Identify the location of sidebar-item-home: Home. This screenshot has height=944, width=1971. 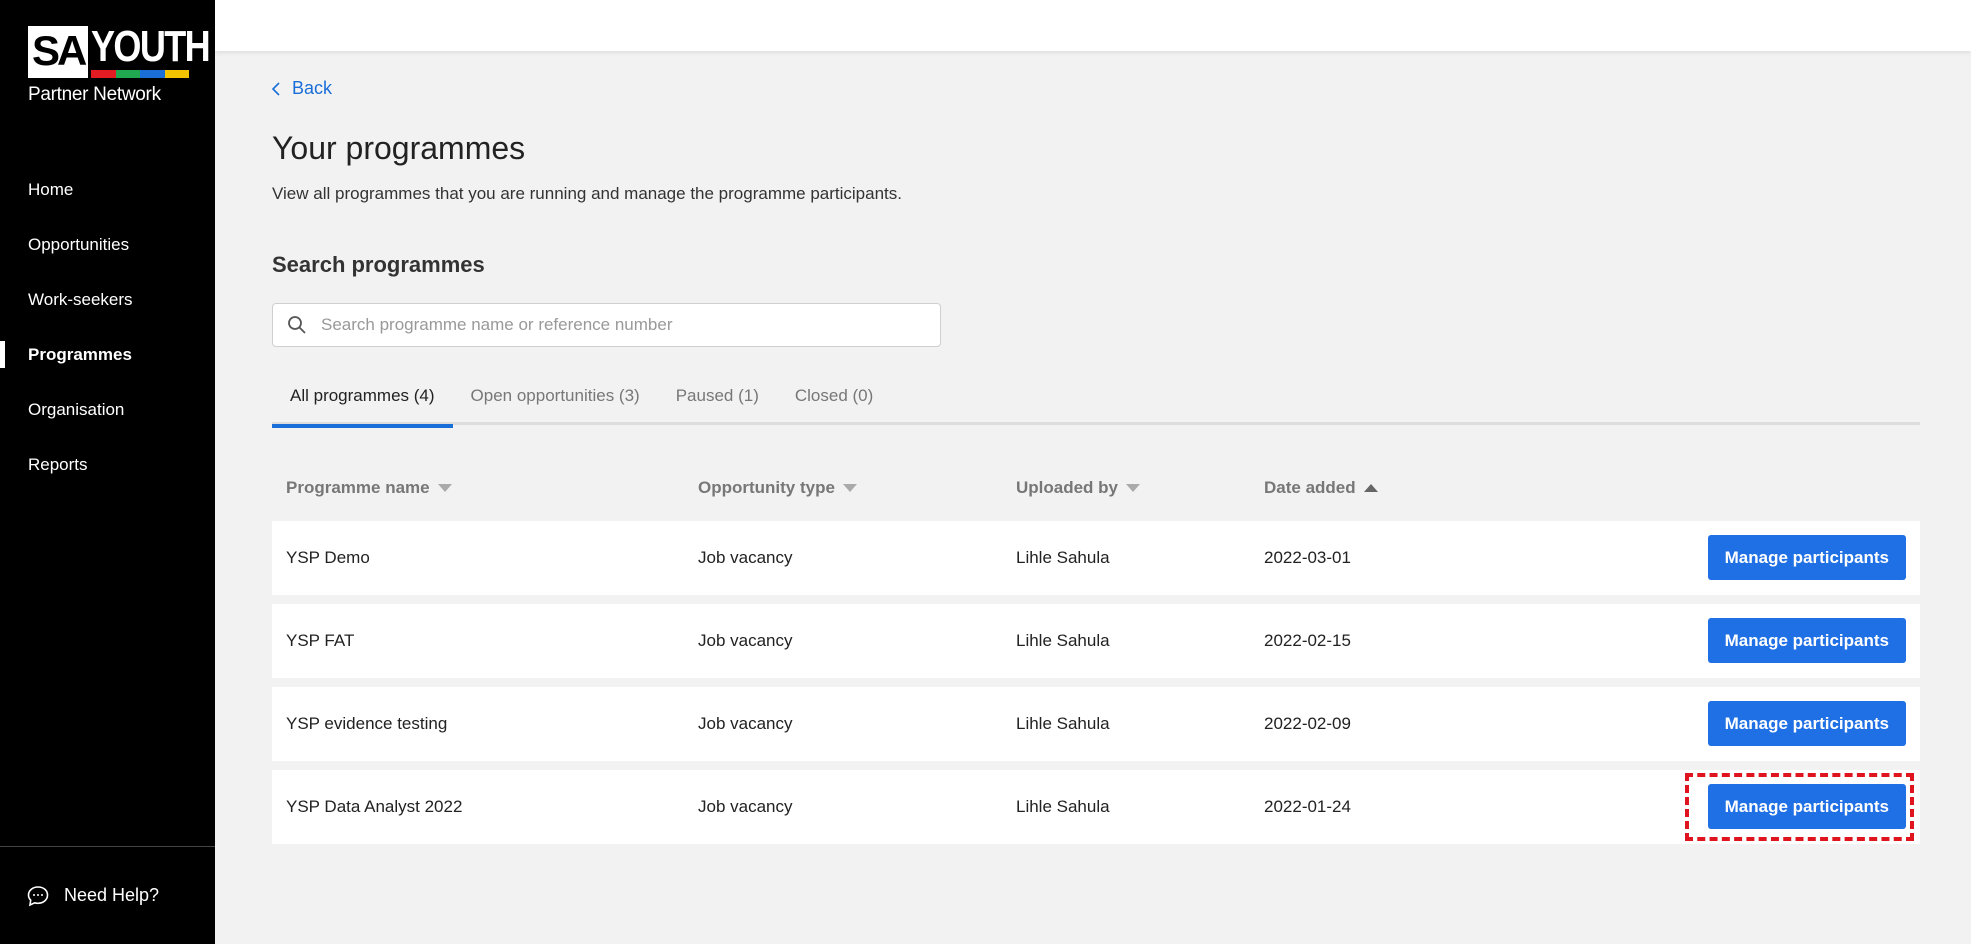
(107, 189).